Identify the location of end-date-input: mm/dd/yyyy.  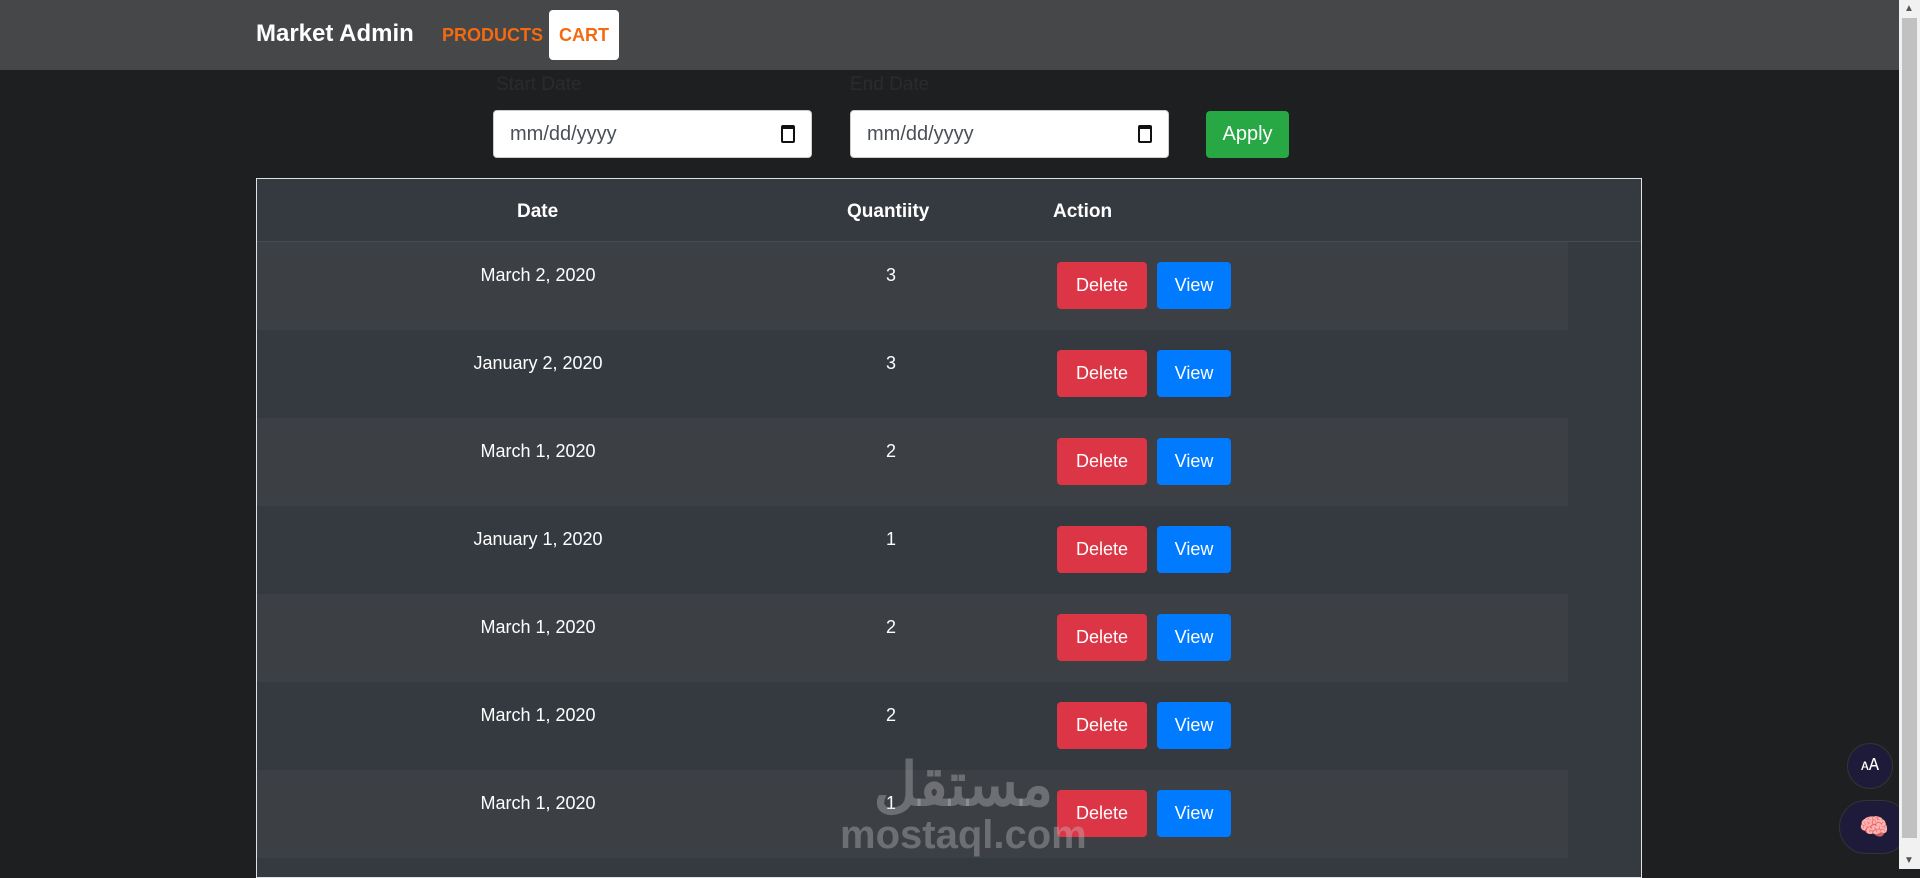
(1009, 134).